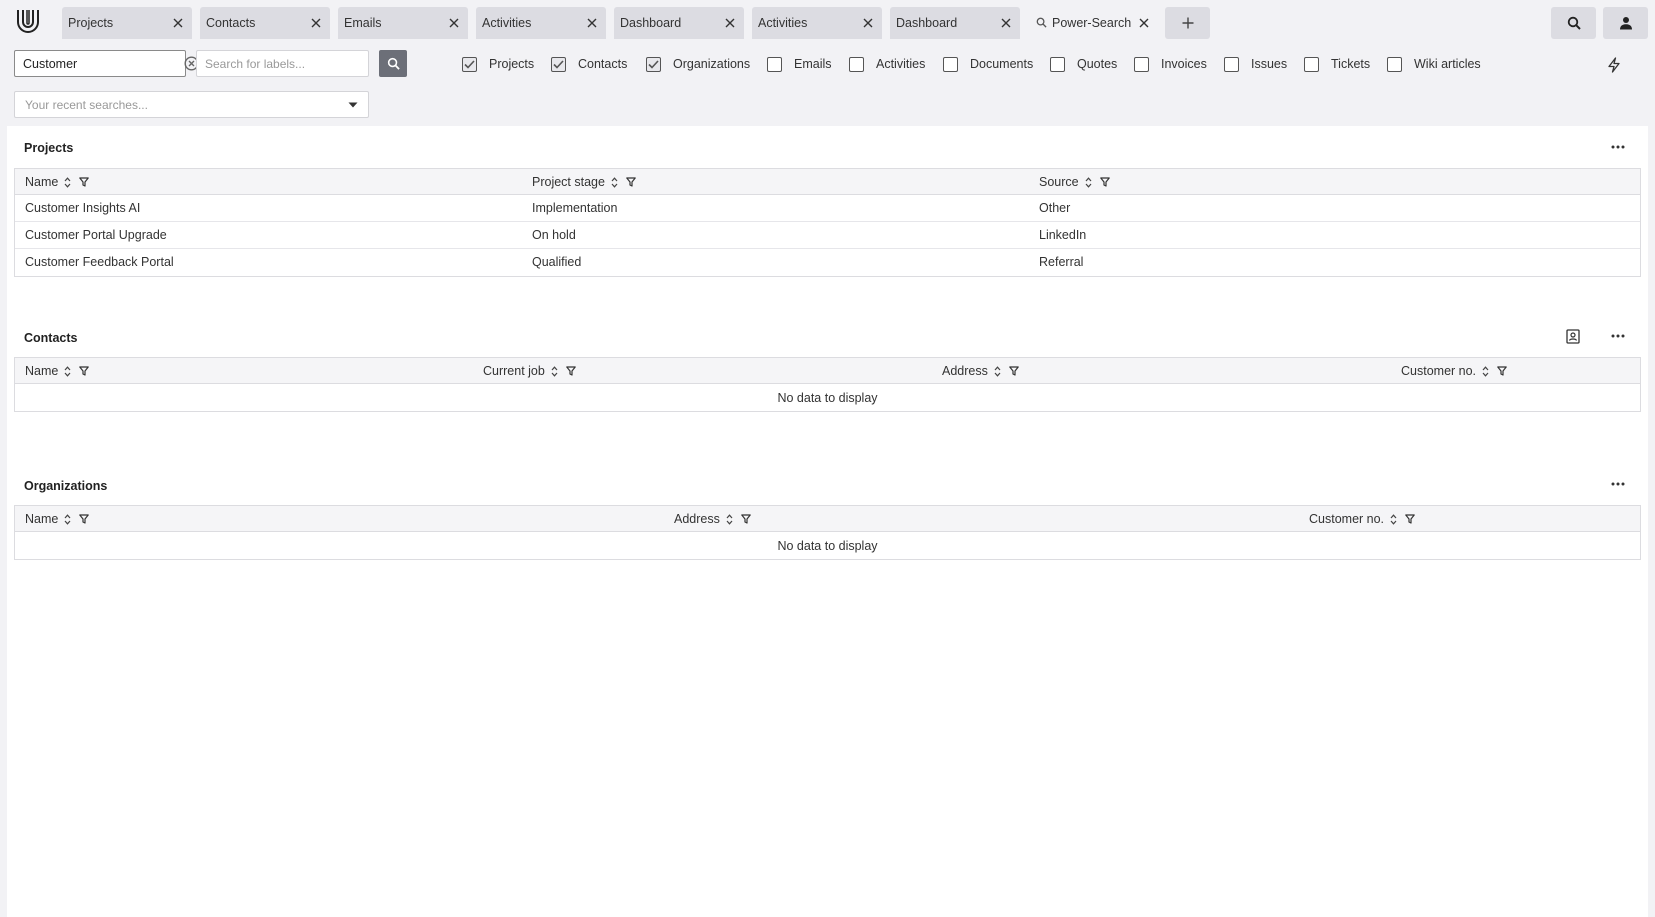 This screenshot has width=1655, height=917. Describe the element at coordinates (541, 23) in the screenshot. I see `tab-activities: Activities` at that location.